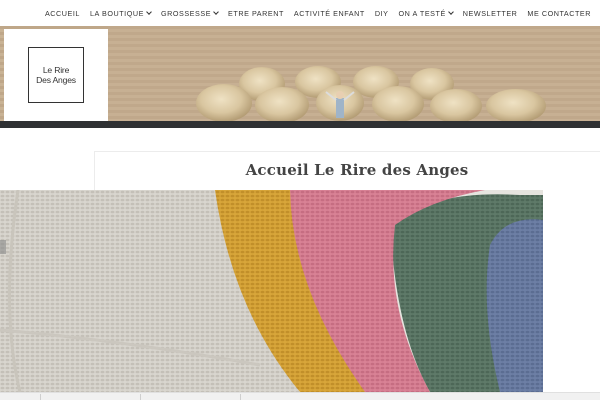  I want to click on nav-item-label: Newsletter, so click(490, 13).